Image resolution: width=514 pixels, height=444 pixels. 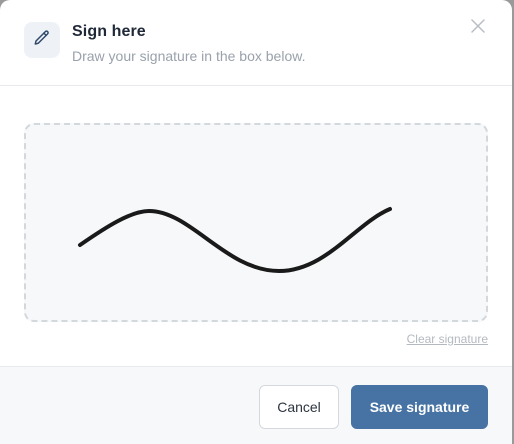 I want to click on clear-signature-link: Clear signature, so click(x=447, y=339).